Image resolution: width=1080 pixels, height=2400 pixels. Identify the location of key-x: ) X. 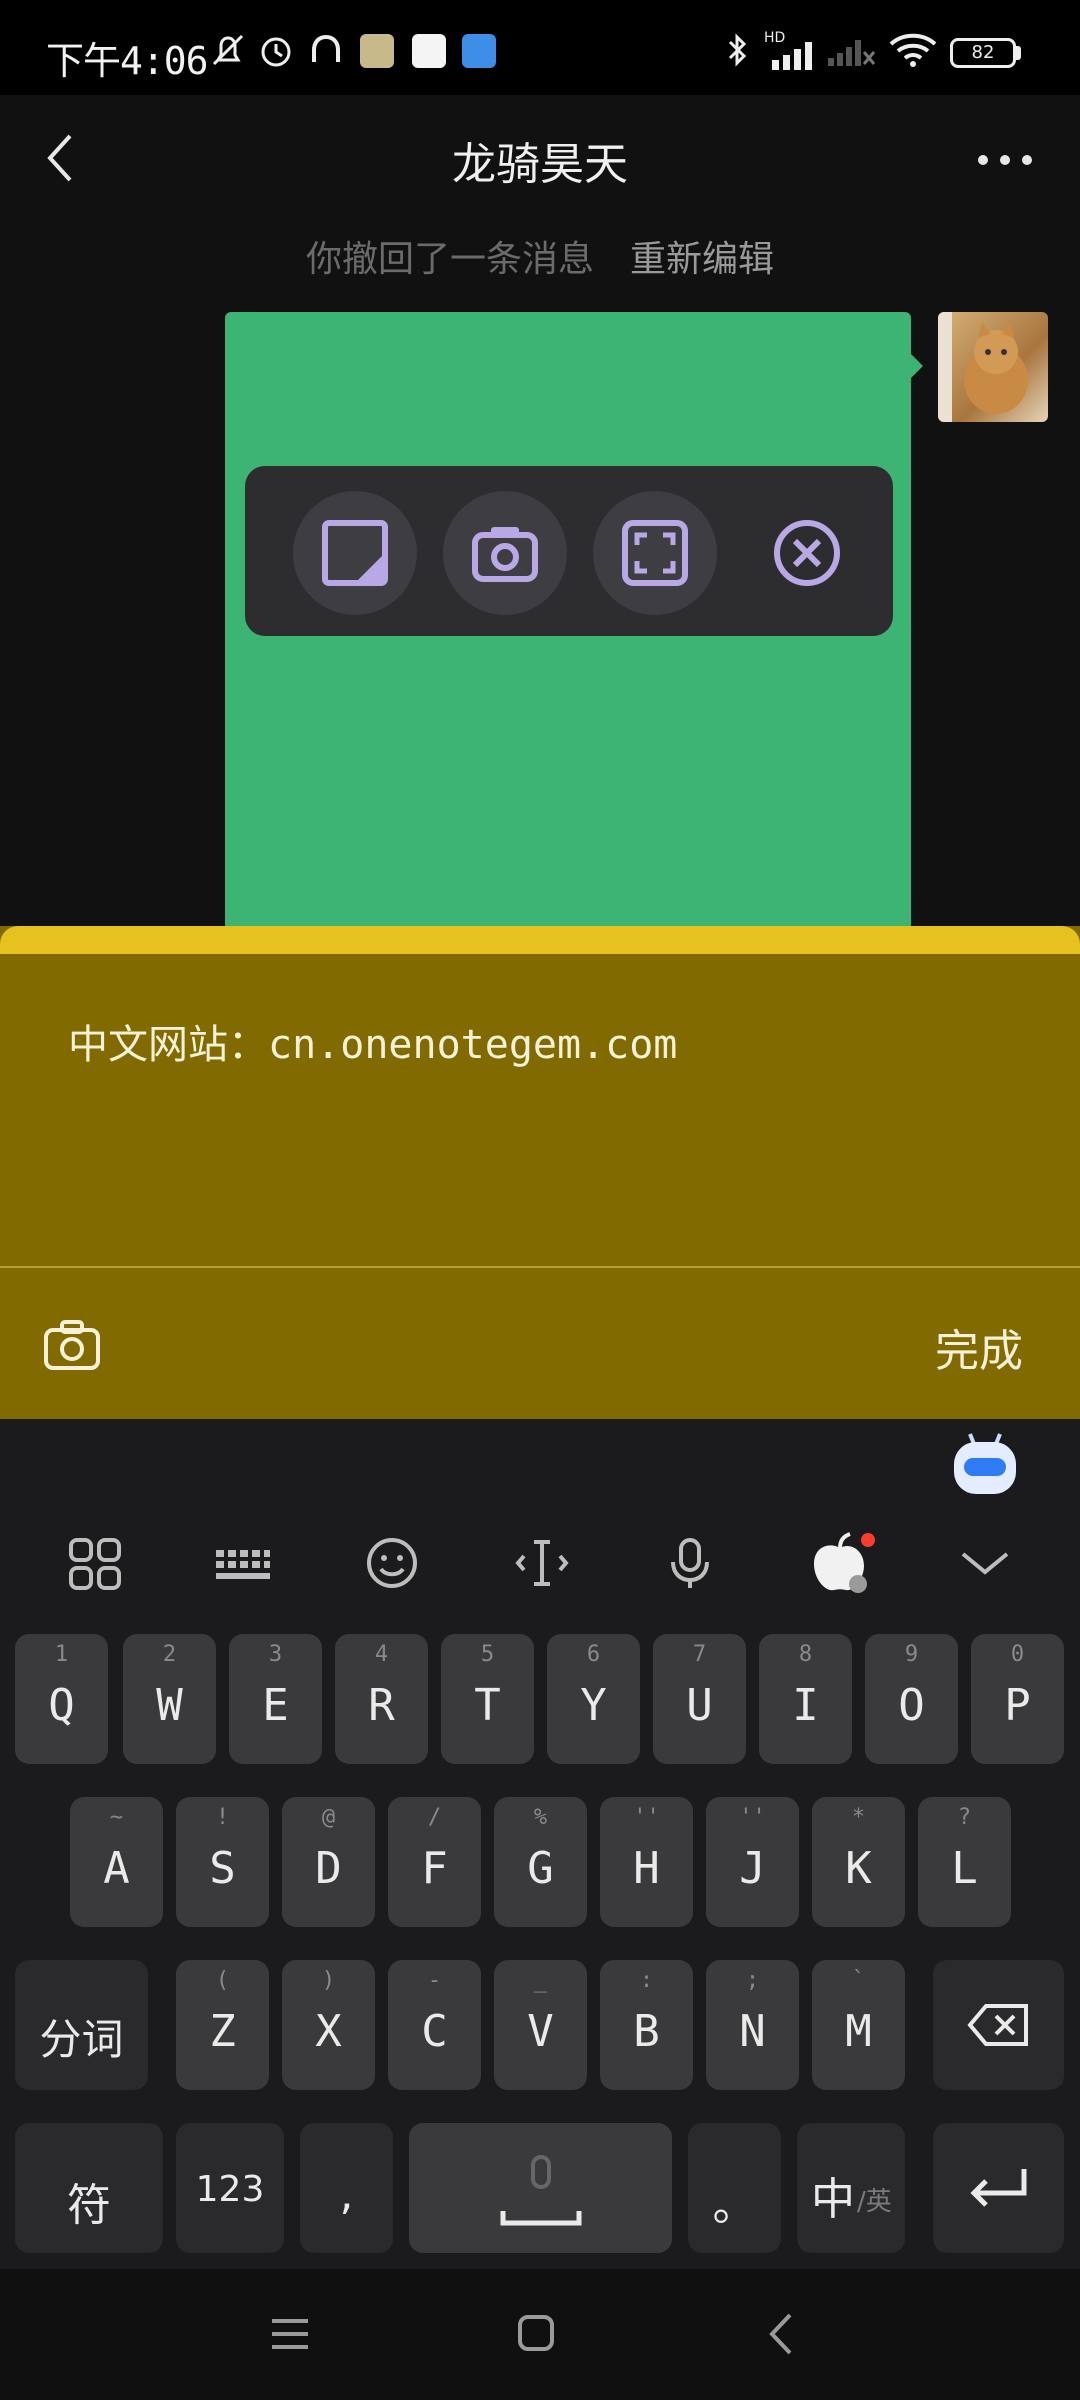
(328, 2025).